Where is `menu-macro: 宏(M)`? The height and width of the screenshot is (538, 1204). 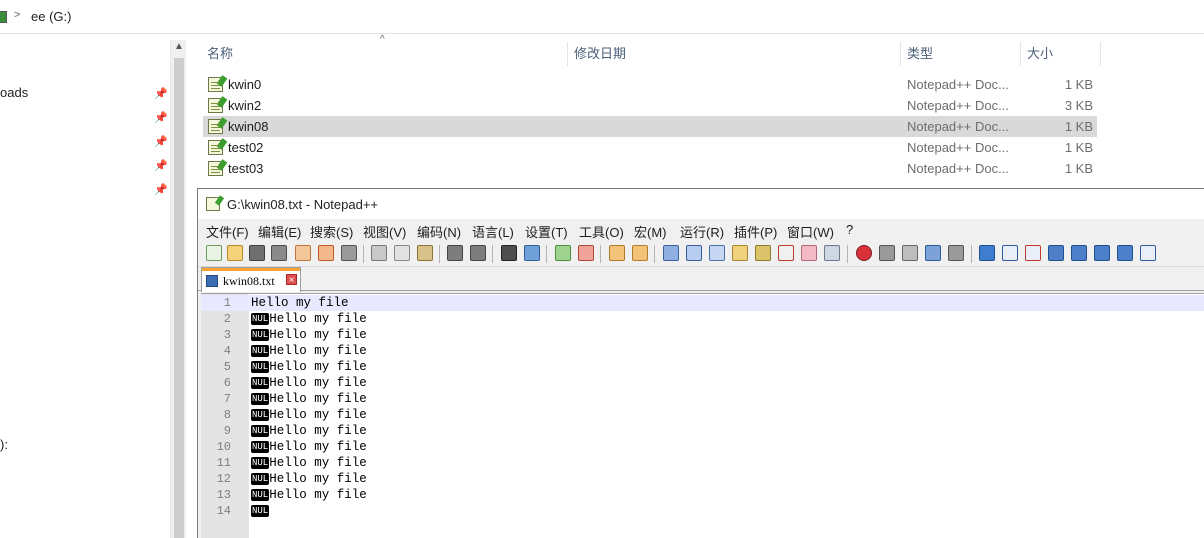 menu-macro: 宏(M) is located at coordinates (650, 231).